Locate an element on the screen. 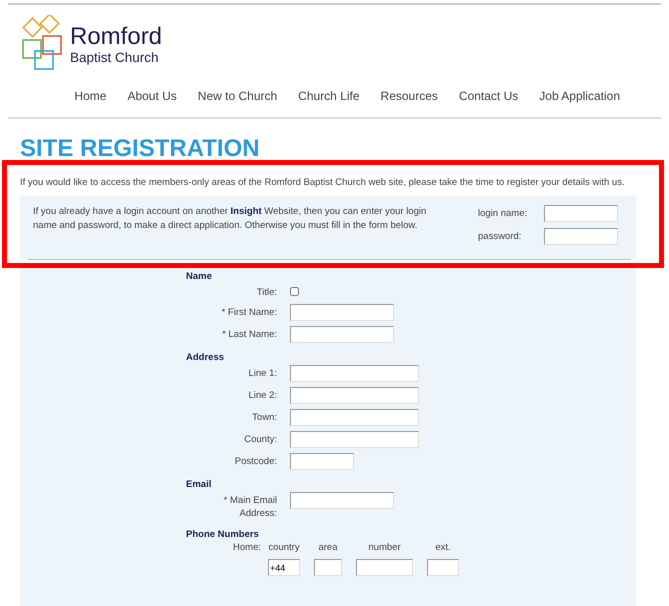 The width and height of the screenshot is (669, 606). checkbox is located at coordinates (294, 291).